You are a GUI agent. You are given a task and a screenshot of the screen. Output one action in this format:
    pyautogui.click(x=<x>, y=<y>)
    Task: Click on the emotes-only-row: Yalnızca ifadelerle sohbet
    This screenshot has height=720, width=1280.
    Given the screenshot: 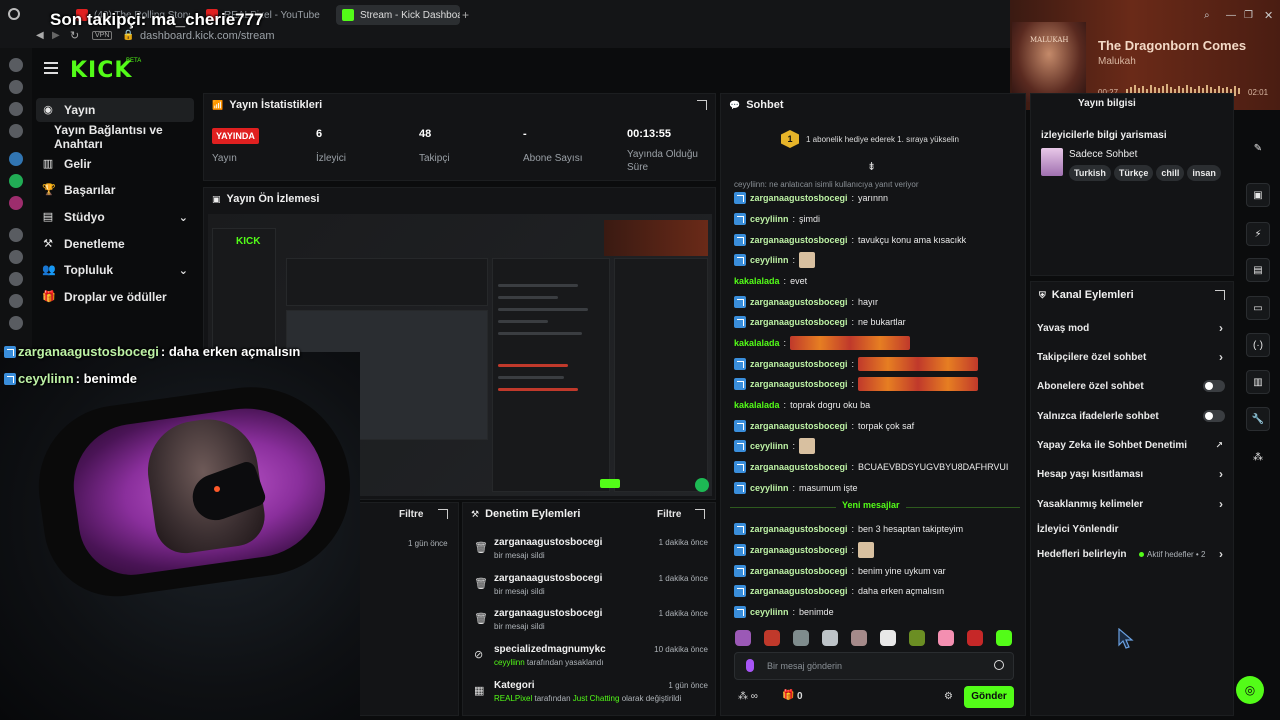 What is the action you would take?
    pyautogui.click(x=1133, y=416)
    